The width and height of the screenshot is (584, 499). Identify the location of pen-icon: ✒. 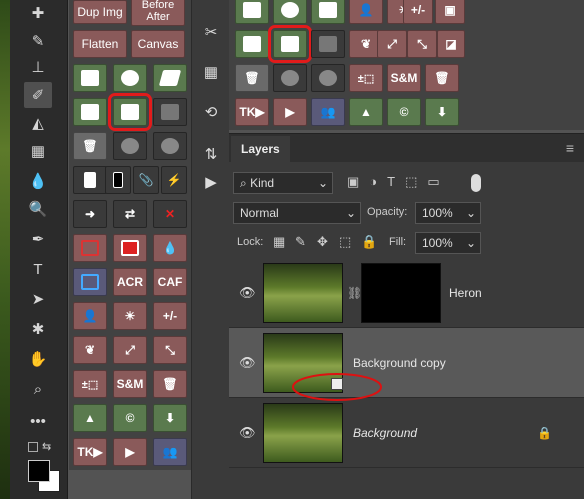
(38, 239).